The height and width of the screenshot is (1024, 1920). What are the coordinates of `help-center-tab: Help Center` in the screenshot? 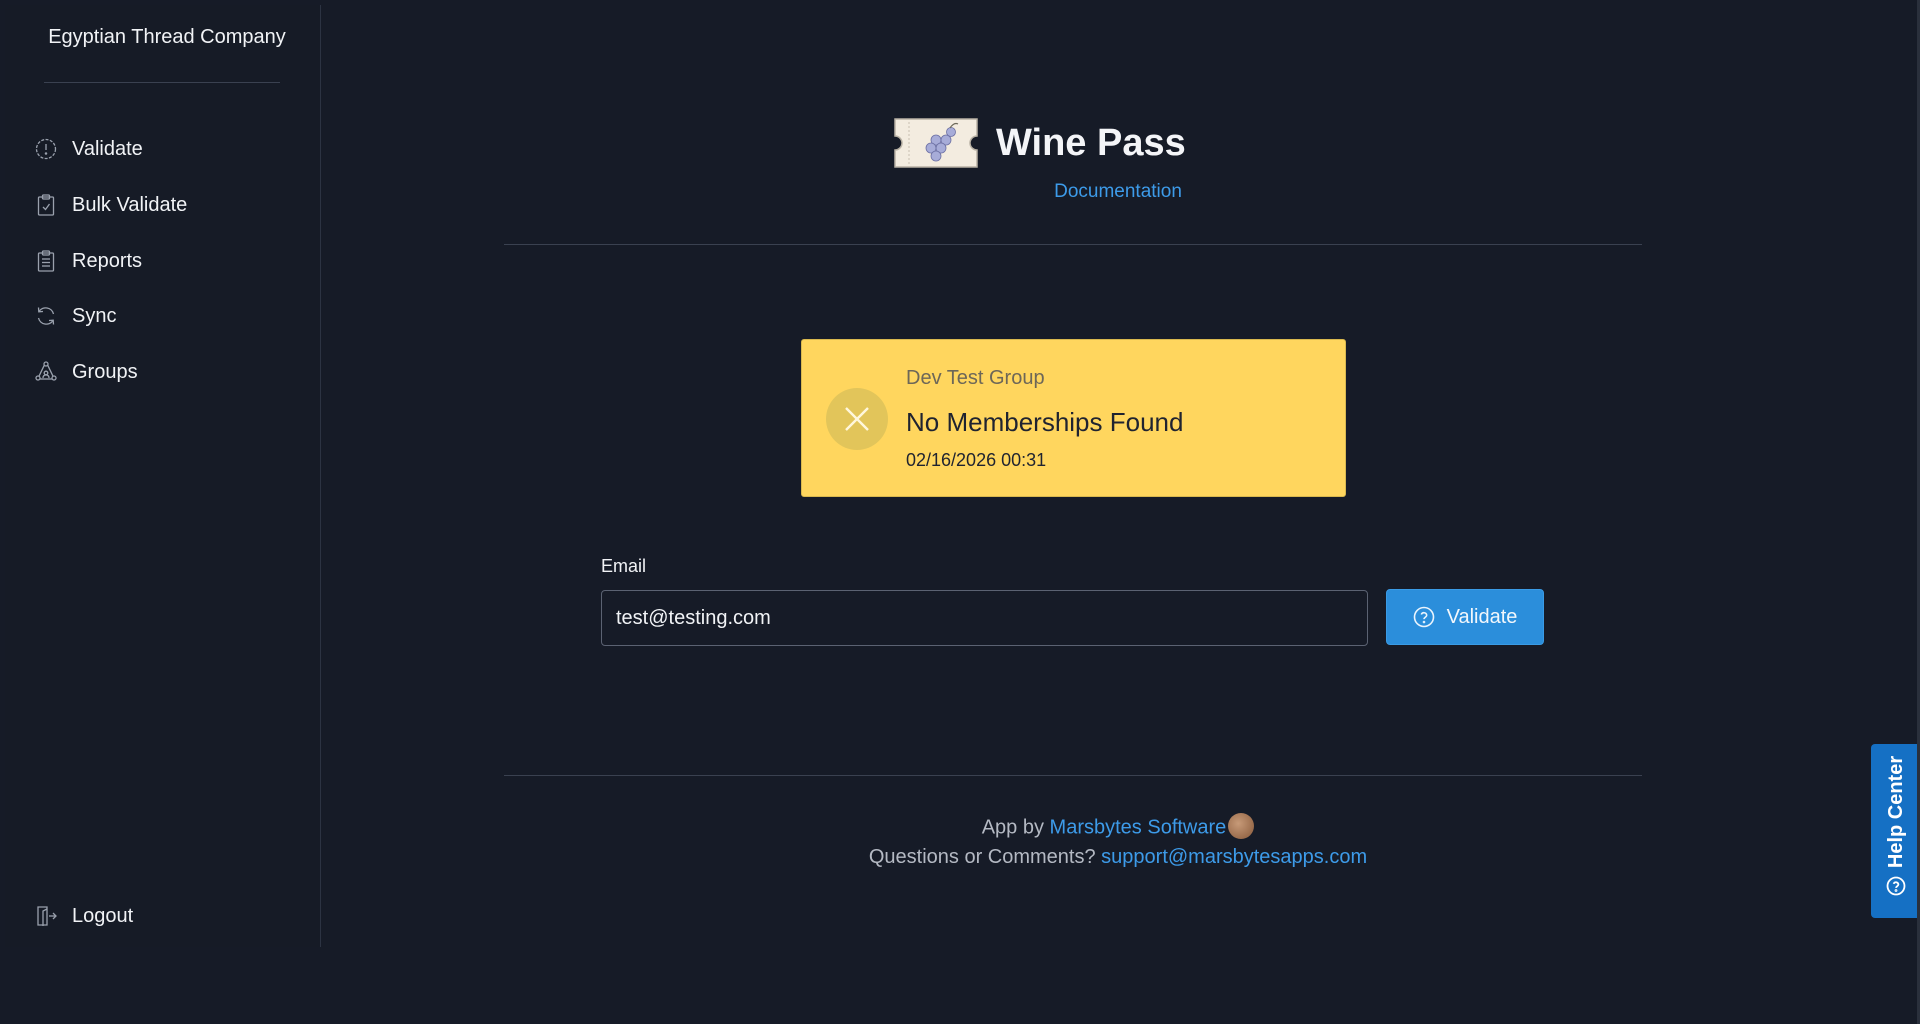 It's located at (1895, 831).